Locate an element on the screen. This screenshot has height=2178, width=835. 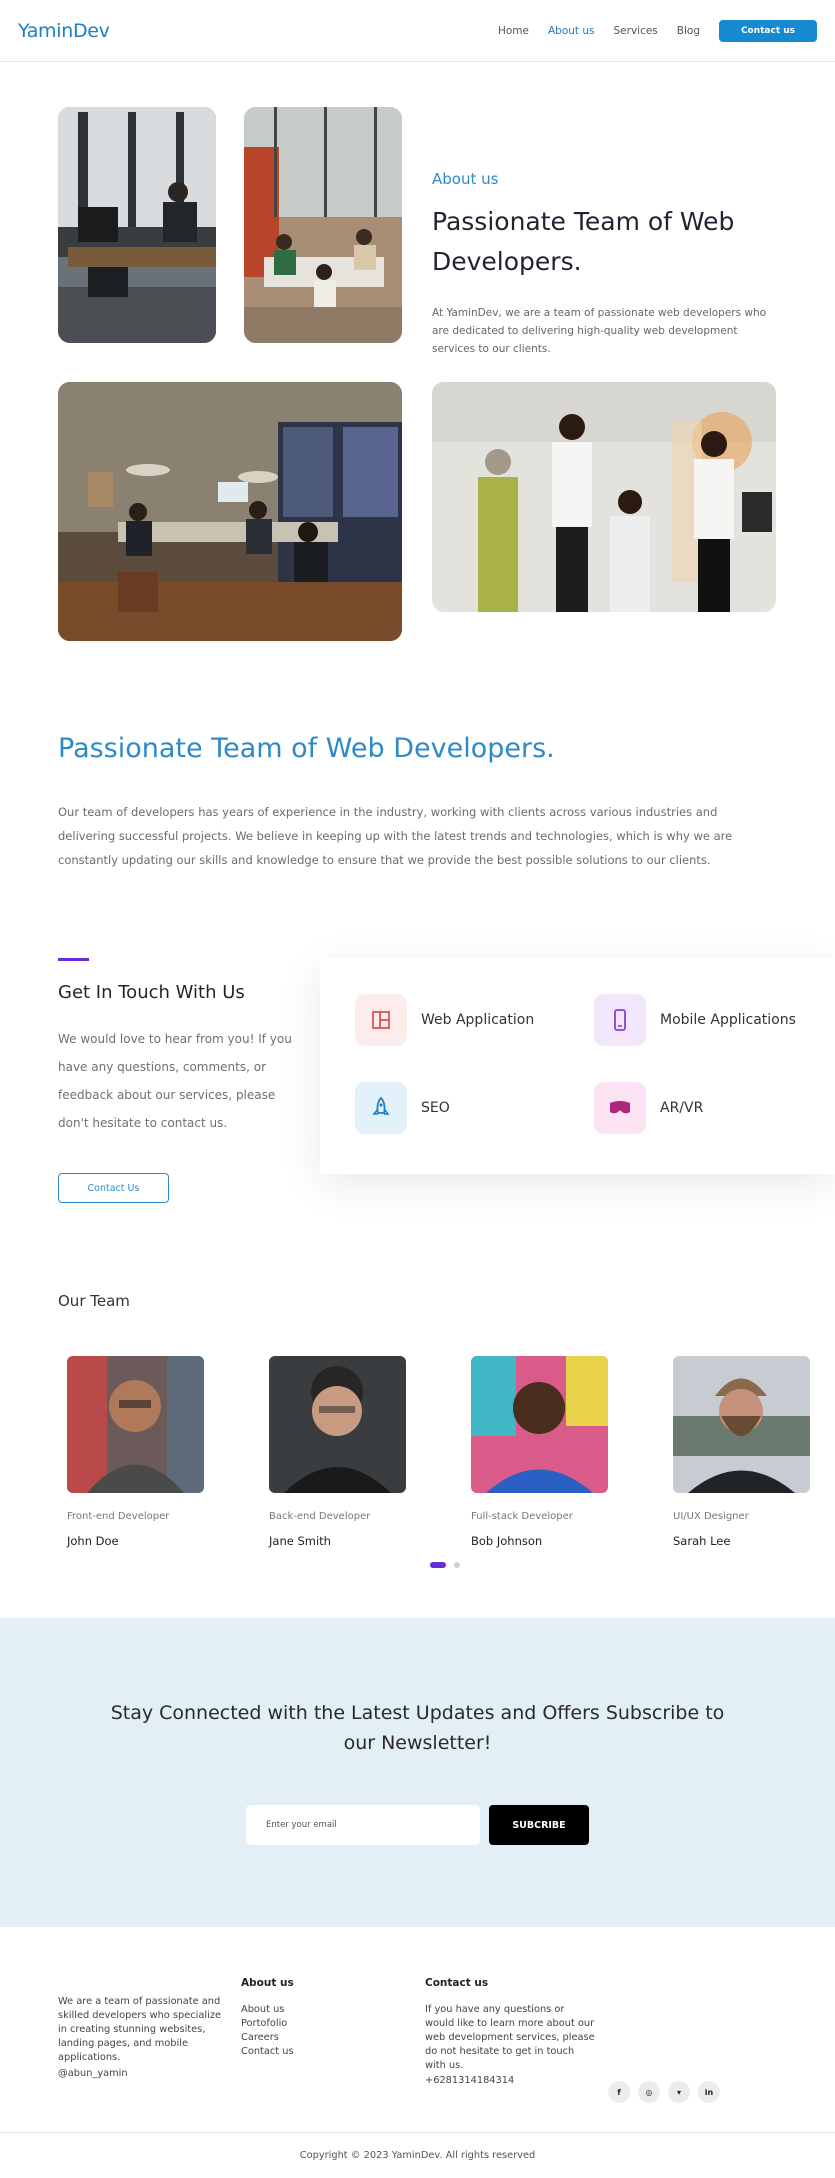
about-title: Passionate Team of Web Developers. is located at coordinates (583, 241).